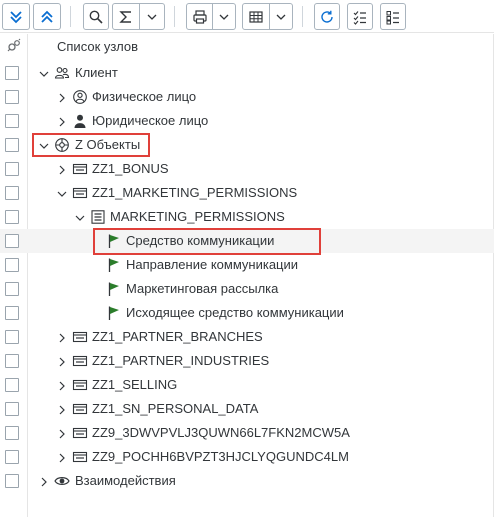 This screenshot has height=517, width=494. I want to click on search-button, so click(96, 16).